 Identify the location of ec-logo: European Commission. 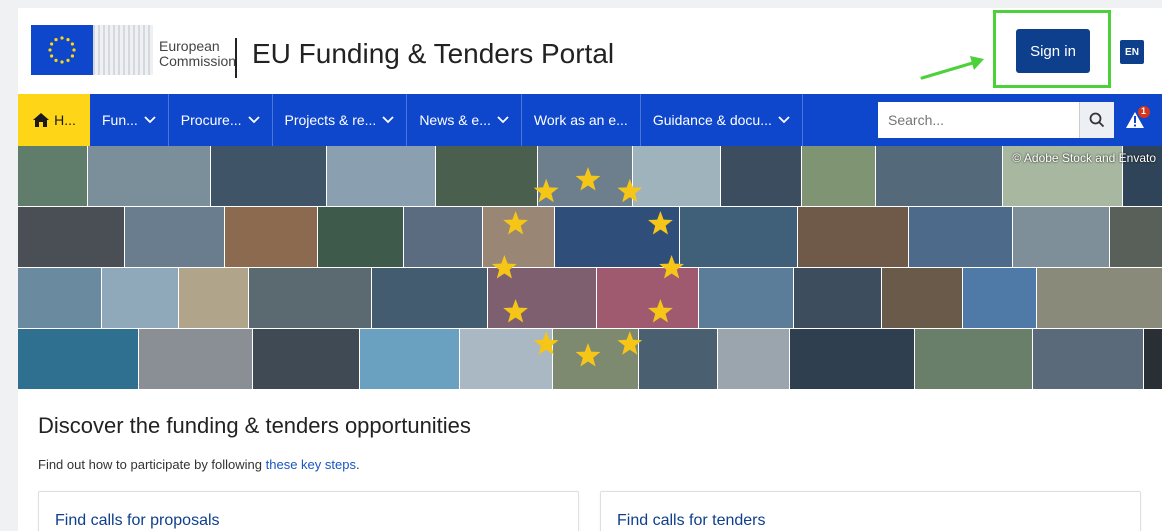
(136, 50).